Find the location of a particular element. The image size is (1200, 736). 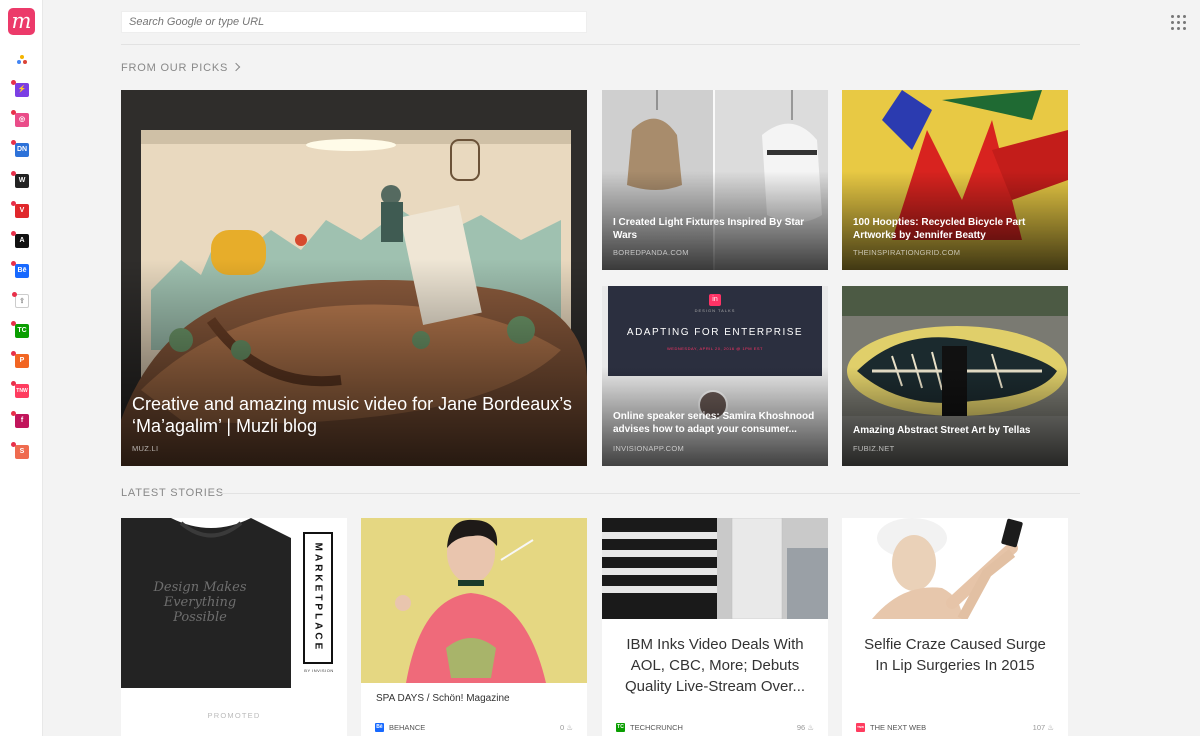

share-source-icon: ⇪ is located at coordinates (20, 300).